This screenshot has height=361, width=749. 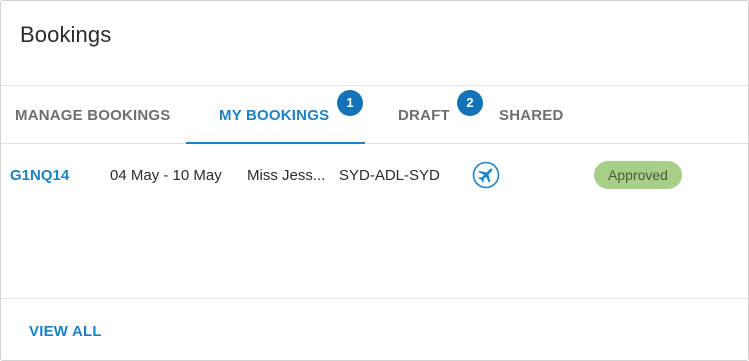 What do you see at coordinates (470, 103) in the screenshot?
I see `tab-count-badge: 2` at bounding box center [470, 103].